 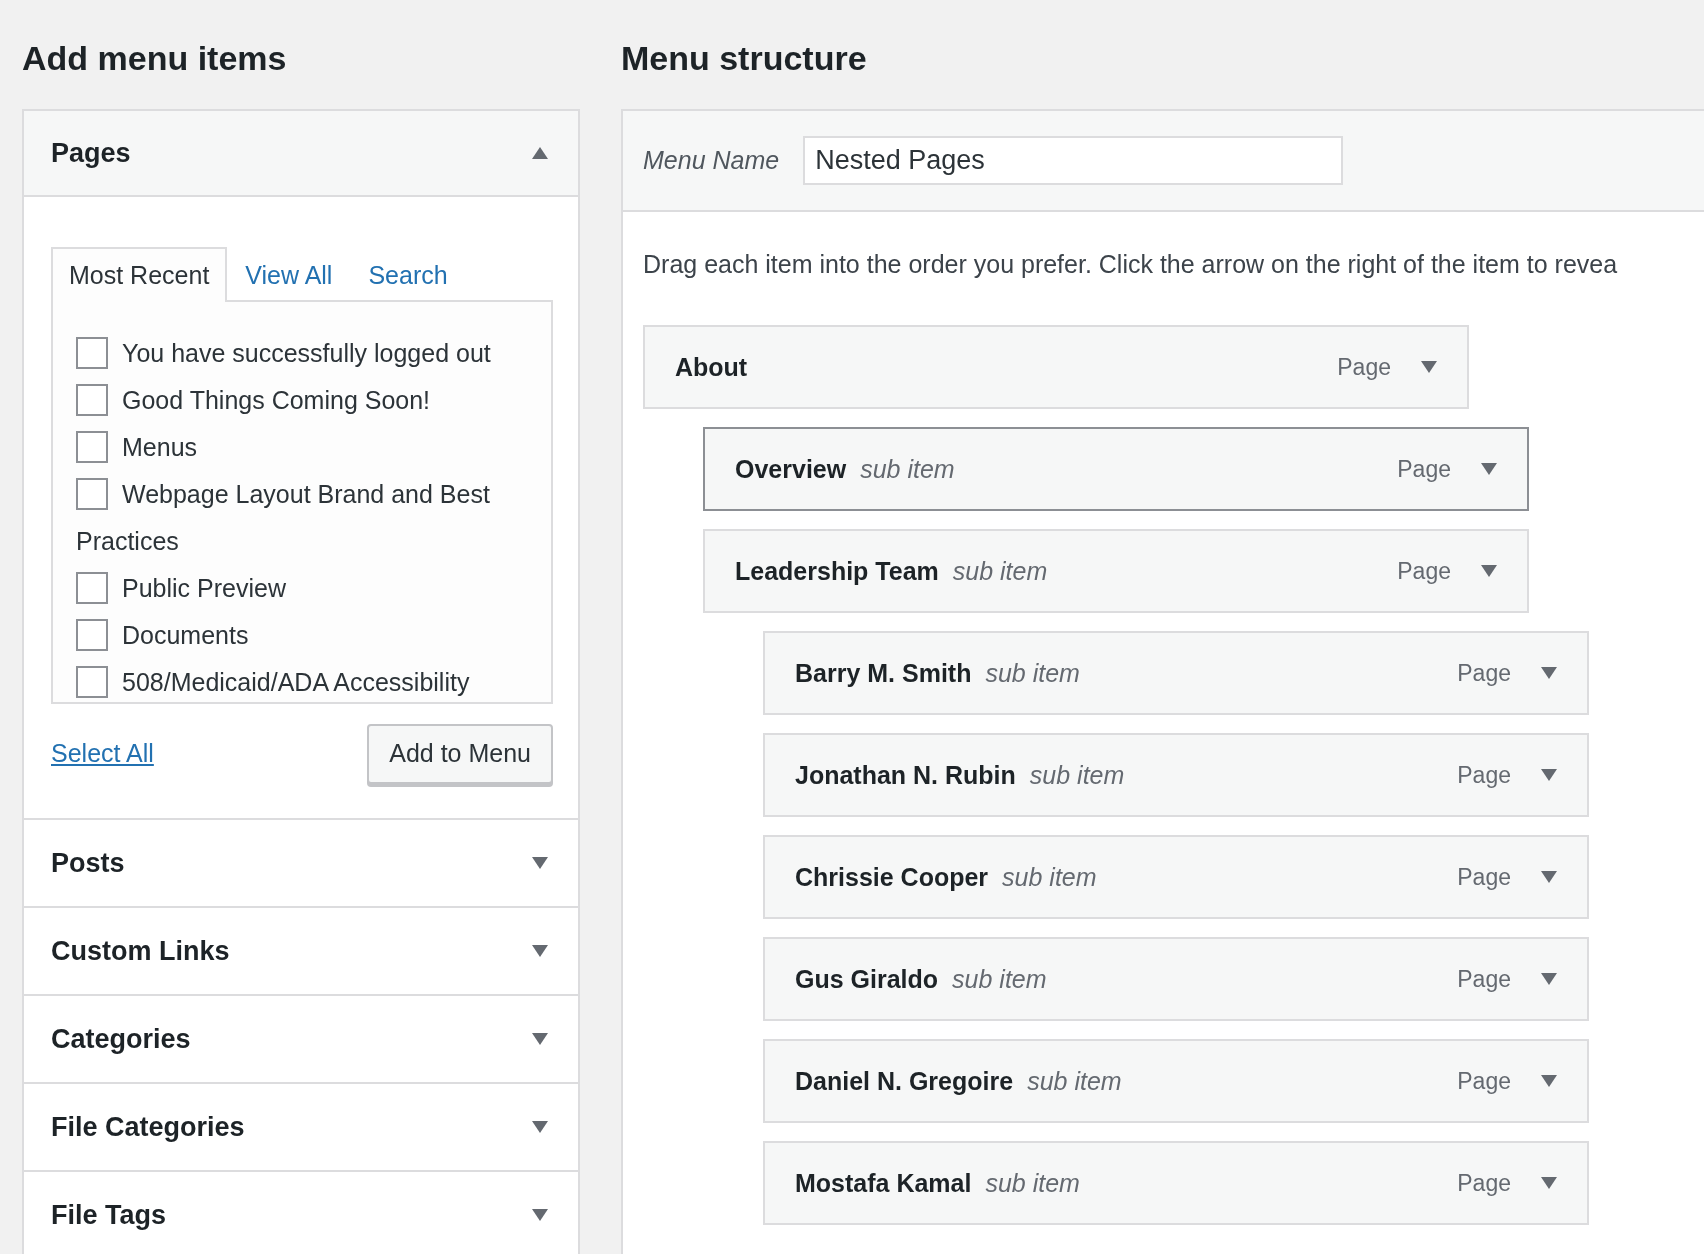 What do you see at coordinates (303, 448) in the screenshot?
I see `page-checkbox: Menus` at bounding box center [303, 448].